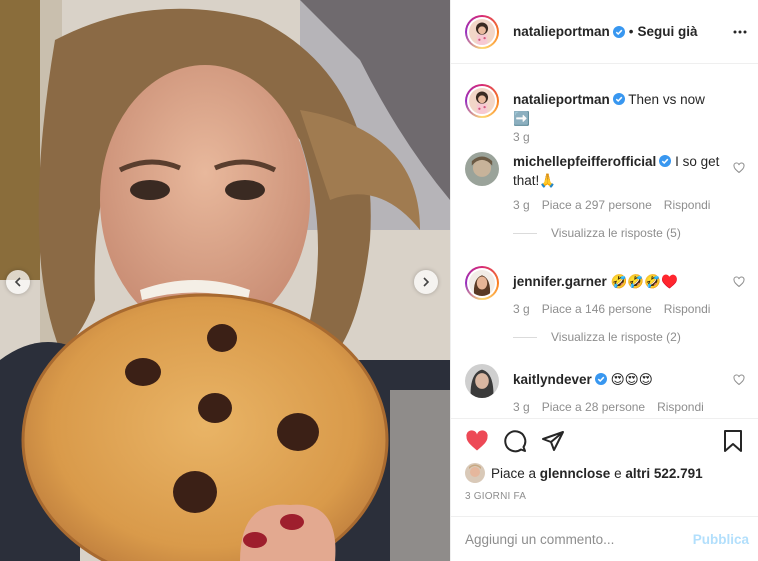 The image size is (758, 561). I want to click on comment-username: kaitlyndever, so click(552, 379).